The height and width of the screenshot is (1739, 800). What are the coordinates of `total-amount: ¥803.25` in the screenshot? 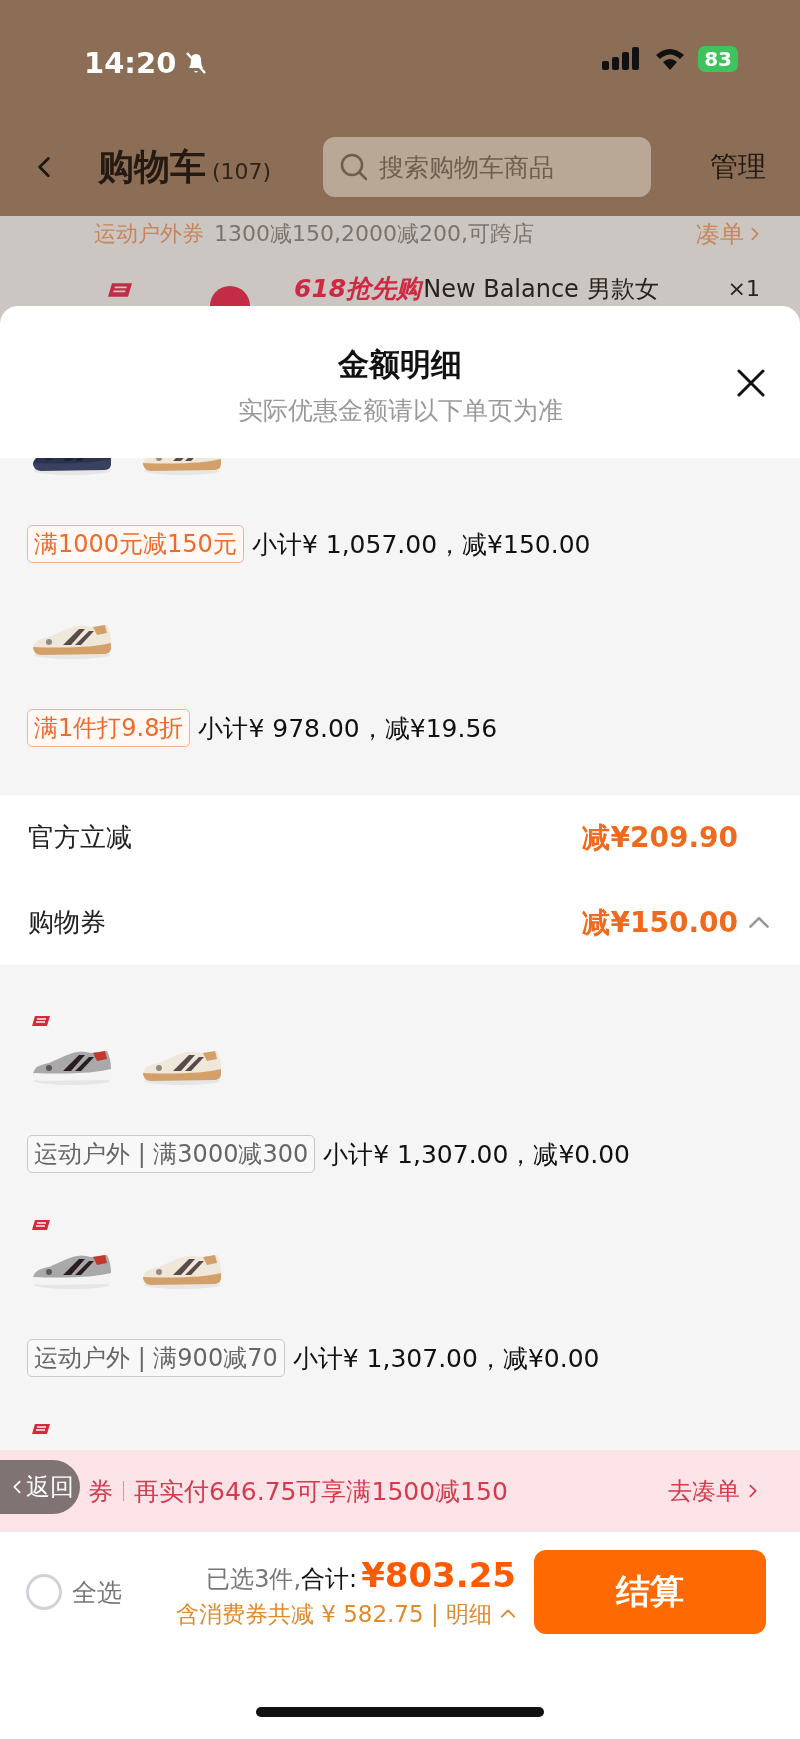 It's located at (438, 1574).